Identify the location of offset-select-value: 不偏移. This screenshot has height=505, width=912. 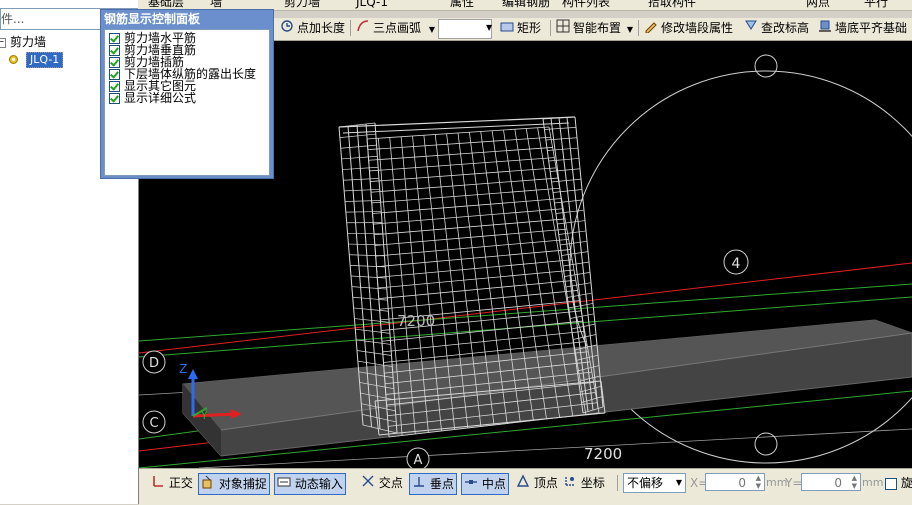
(645, 483).